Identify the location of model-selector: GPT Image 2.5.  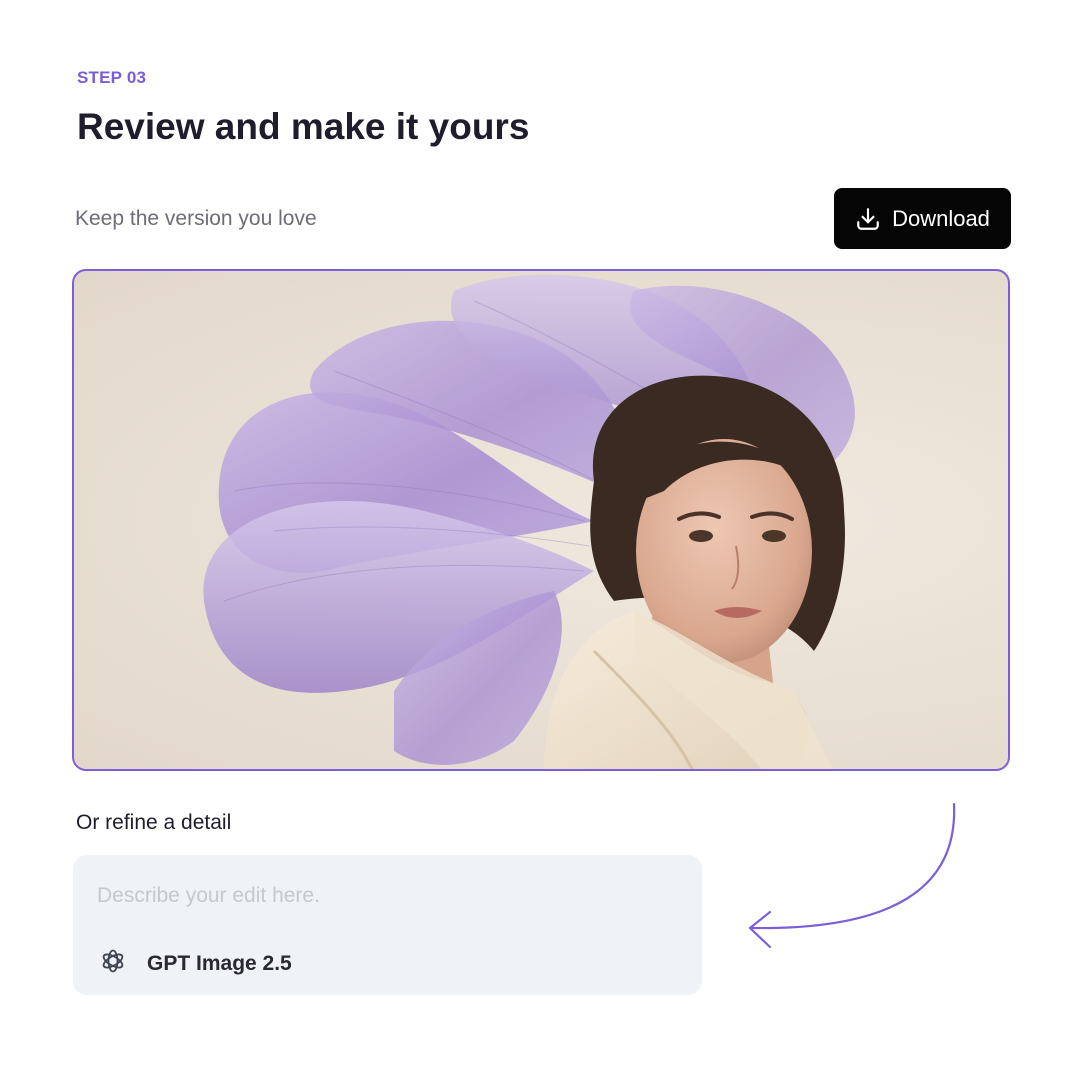
(195, 963).